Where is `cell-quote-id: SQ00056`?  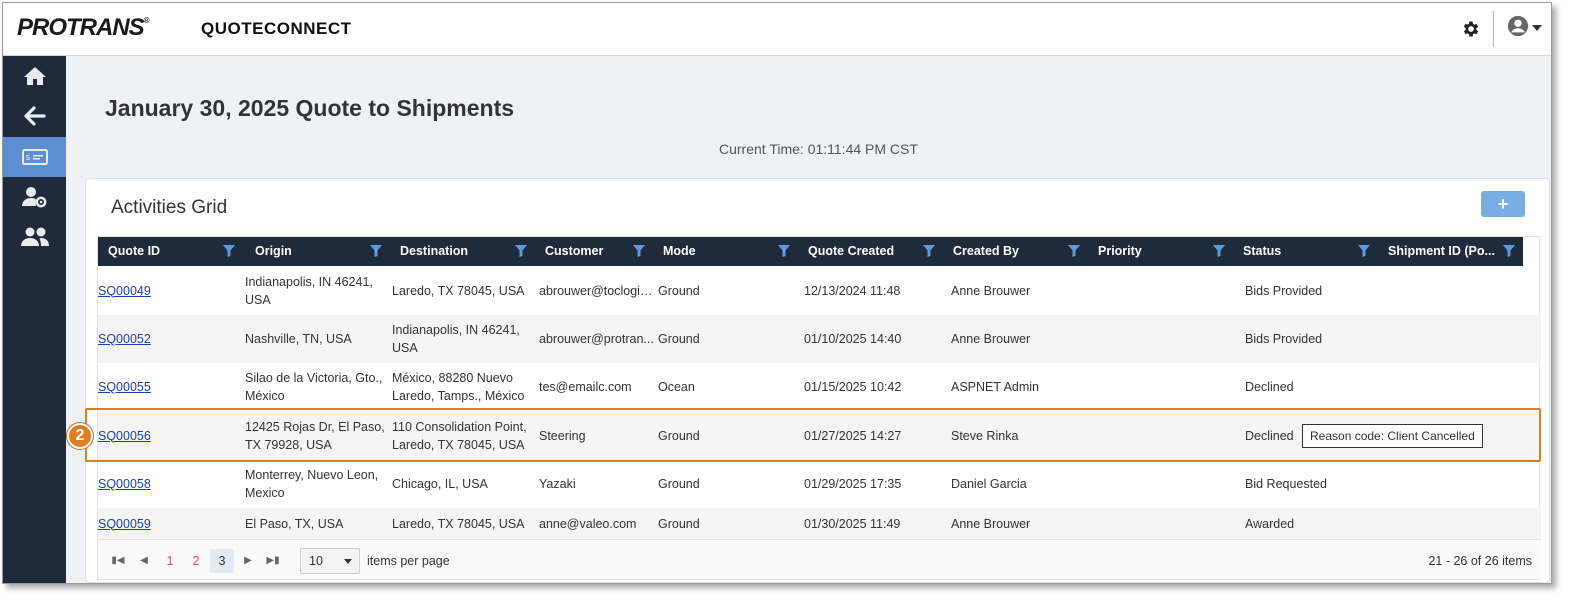 cell-quote-id: SQ00056 is located at coordinates (168, 435).